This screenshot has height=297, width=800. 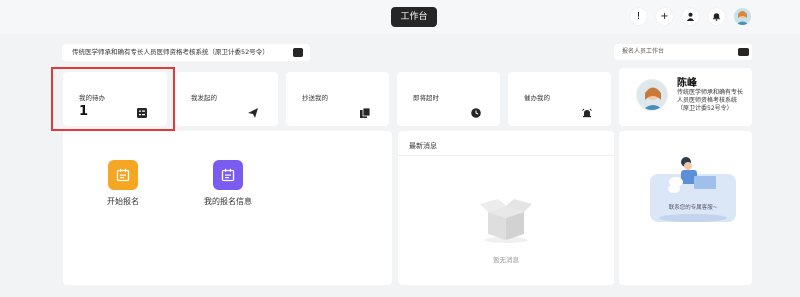 I want to click on start-registration-entry: 开始报名, so click(x=123, y=183).